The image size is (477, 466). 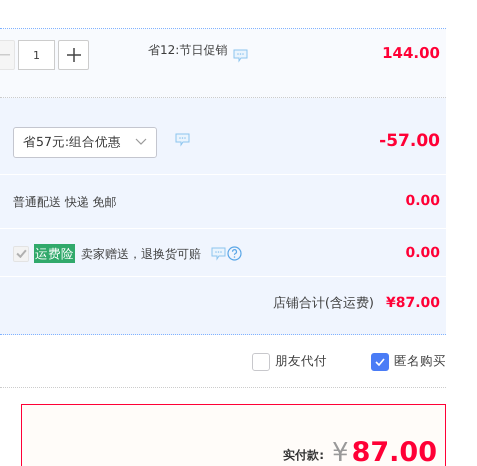 What do you see at coordinates (141, 142) in the screenshot?
I see `chevron-down-icon` at bounding box center [141, 142].